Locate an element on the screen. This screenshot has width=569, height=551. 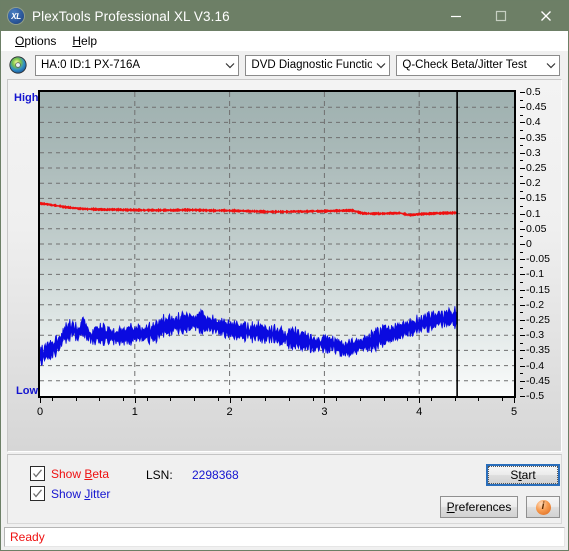
show-beta-checkbox-row: Show Beta is located at coordinates (69, 473).